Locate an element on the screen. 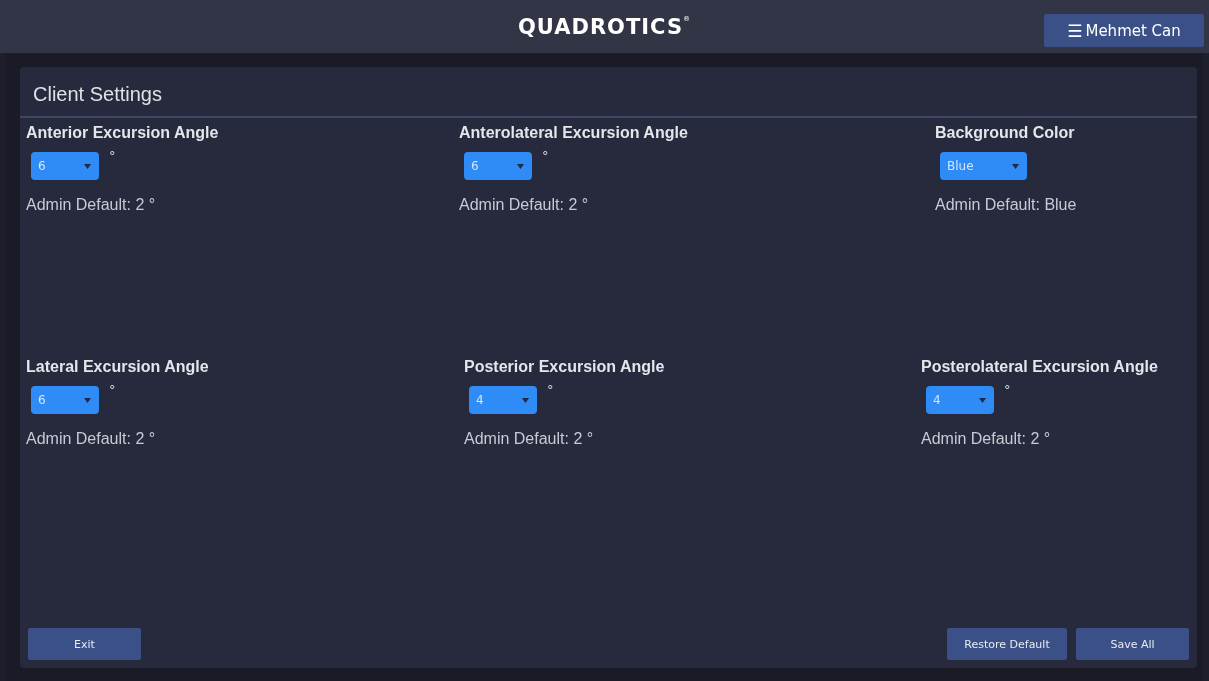  save-all-button: Save All is located at coordinates (1132, 644).